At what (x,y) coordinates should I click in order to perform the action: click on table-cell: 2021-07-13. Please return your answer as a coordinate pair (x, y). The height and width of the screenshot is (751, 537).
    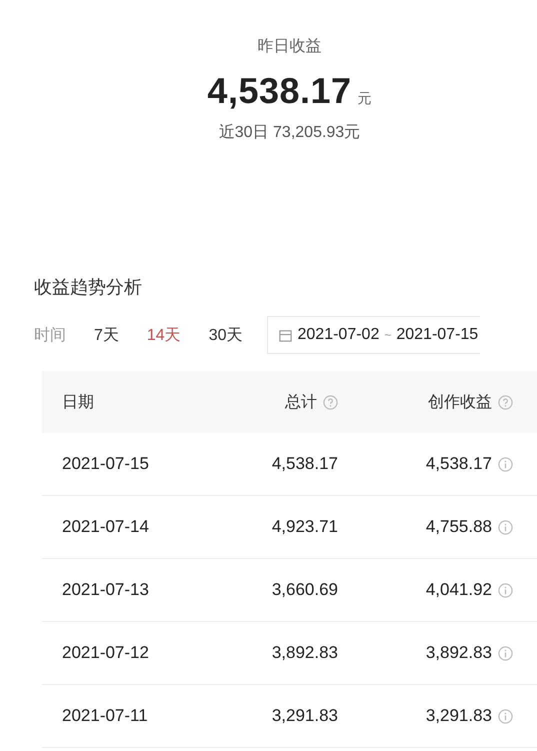
    Looking at the image, I should click on (105, 589).